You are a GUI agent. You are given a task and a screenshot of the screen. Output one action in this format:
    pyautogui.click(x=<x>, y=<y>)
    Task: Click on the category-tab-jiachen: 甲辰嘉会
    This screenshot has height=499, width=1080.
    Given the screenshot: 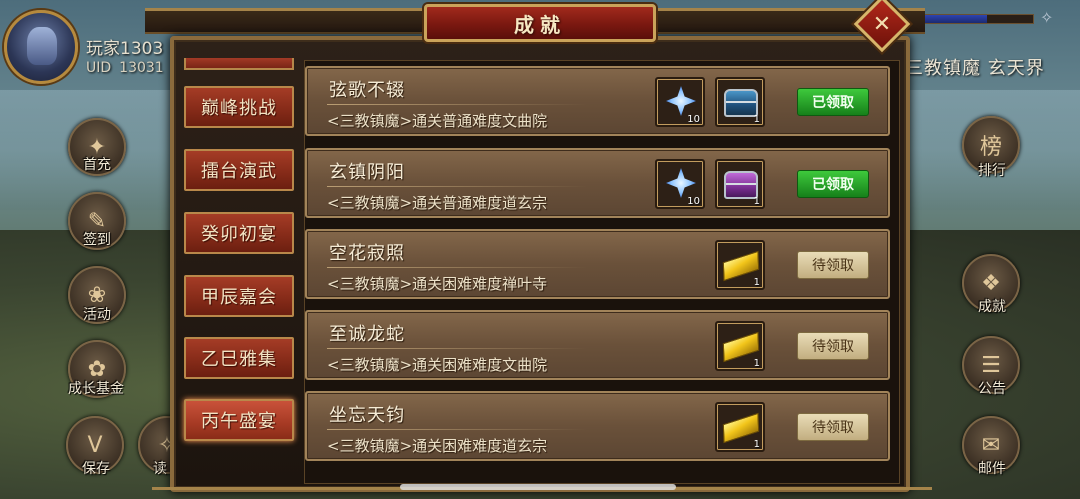 What is the action you would take?
    pyautogui.click(x=239, y=296)
    